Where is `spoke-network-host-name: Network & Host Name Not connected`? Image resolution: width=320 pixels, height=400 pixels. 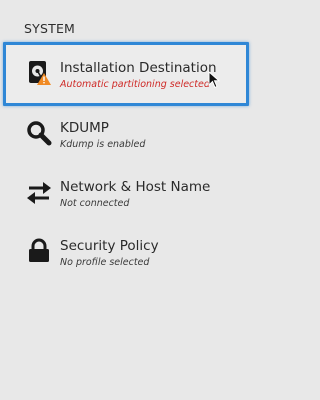 spoke-network-host-name: Network & Host Name Not connected is located at coordinates (135, 203).